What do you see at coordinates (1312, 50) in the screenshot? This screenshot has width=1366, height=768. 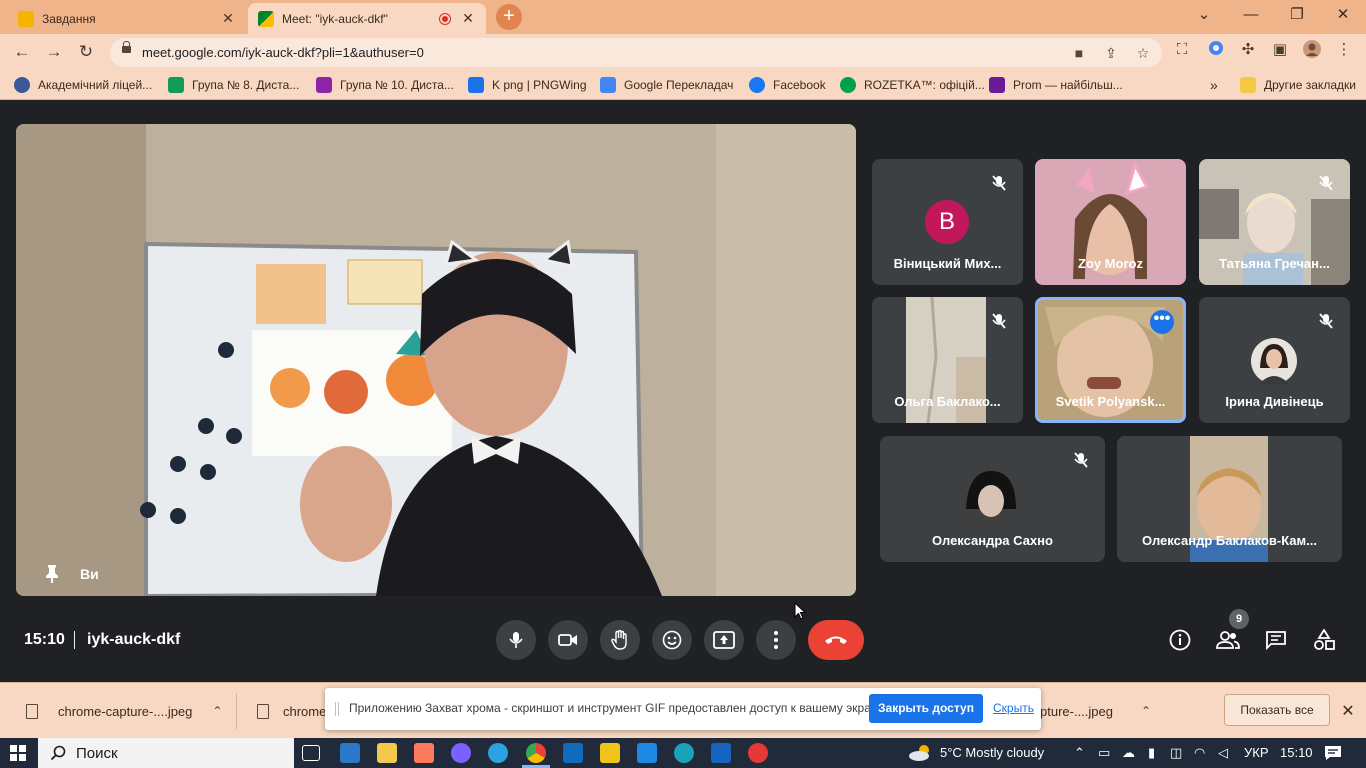 I see `profile-avatar` at bounding box center [1312, 50].